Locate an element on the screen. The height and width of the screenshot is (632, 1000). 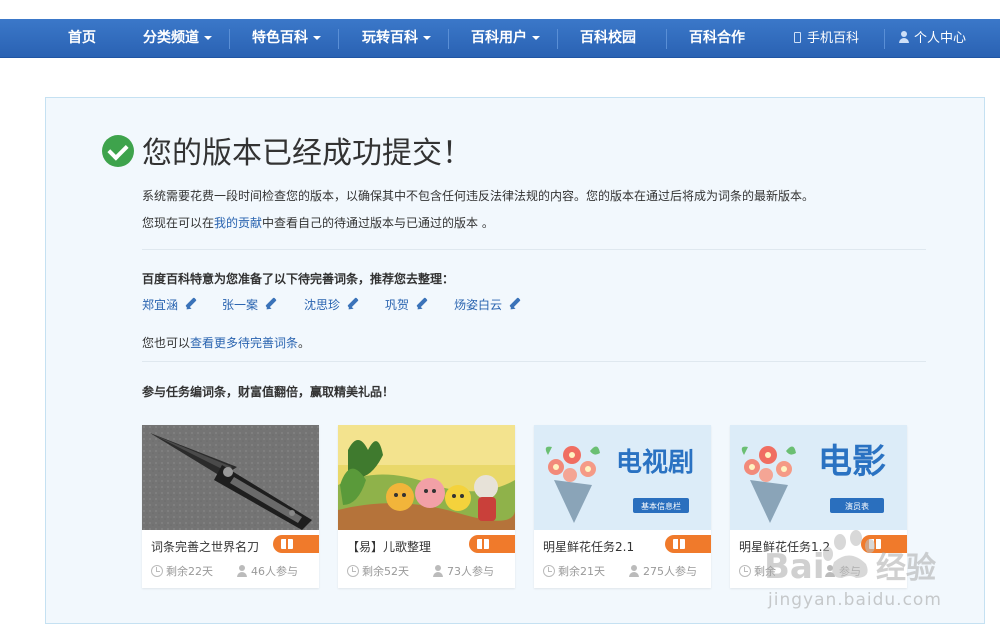
task-card: 电视剧 基本信息栏 明星鲜花任务2.1 剩余21天 275人参与 is located at coordinates (622, 506).